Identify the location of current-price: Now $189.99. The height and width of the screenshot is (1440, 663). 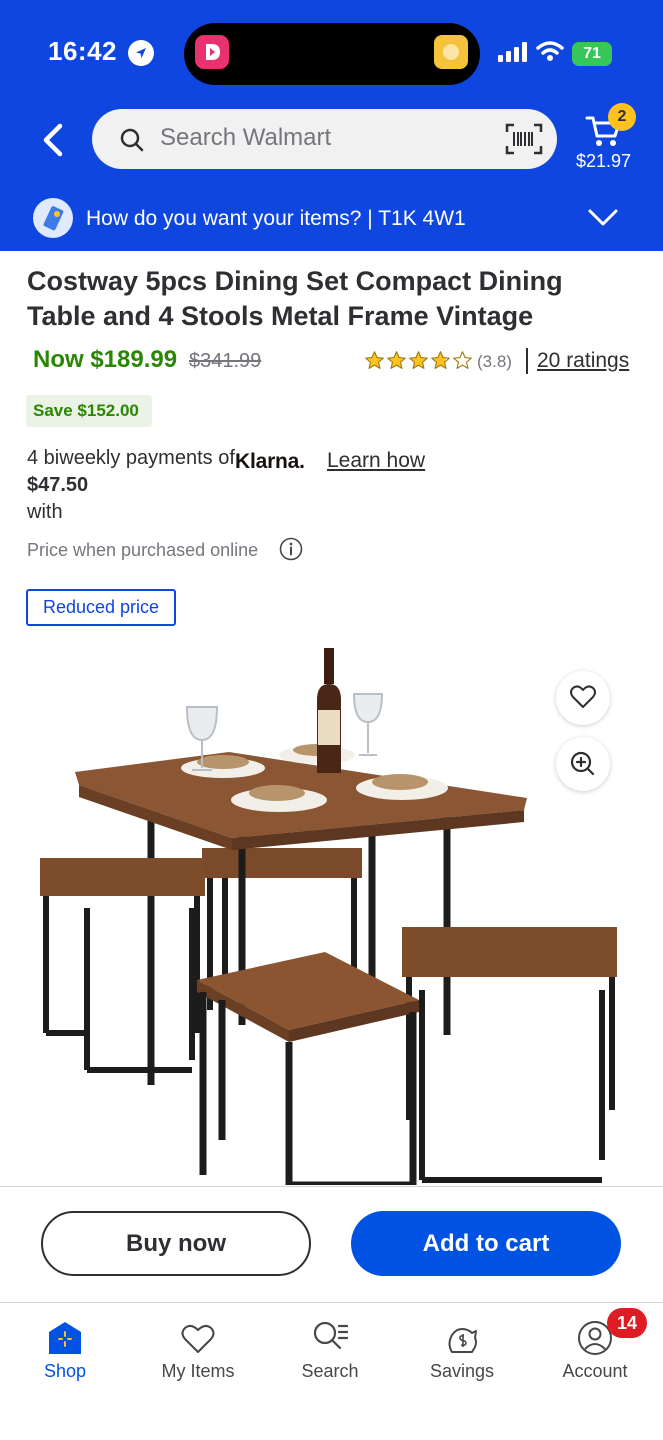
(105, 359).